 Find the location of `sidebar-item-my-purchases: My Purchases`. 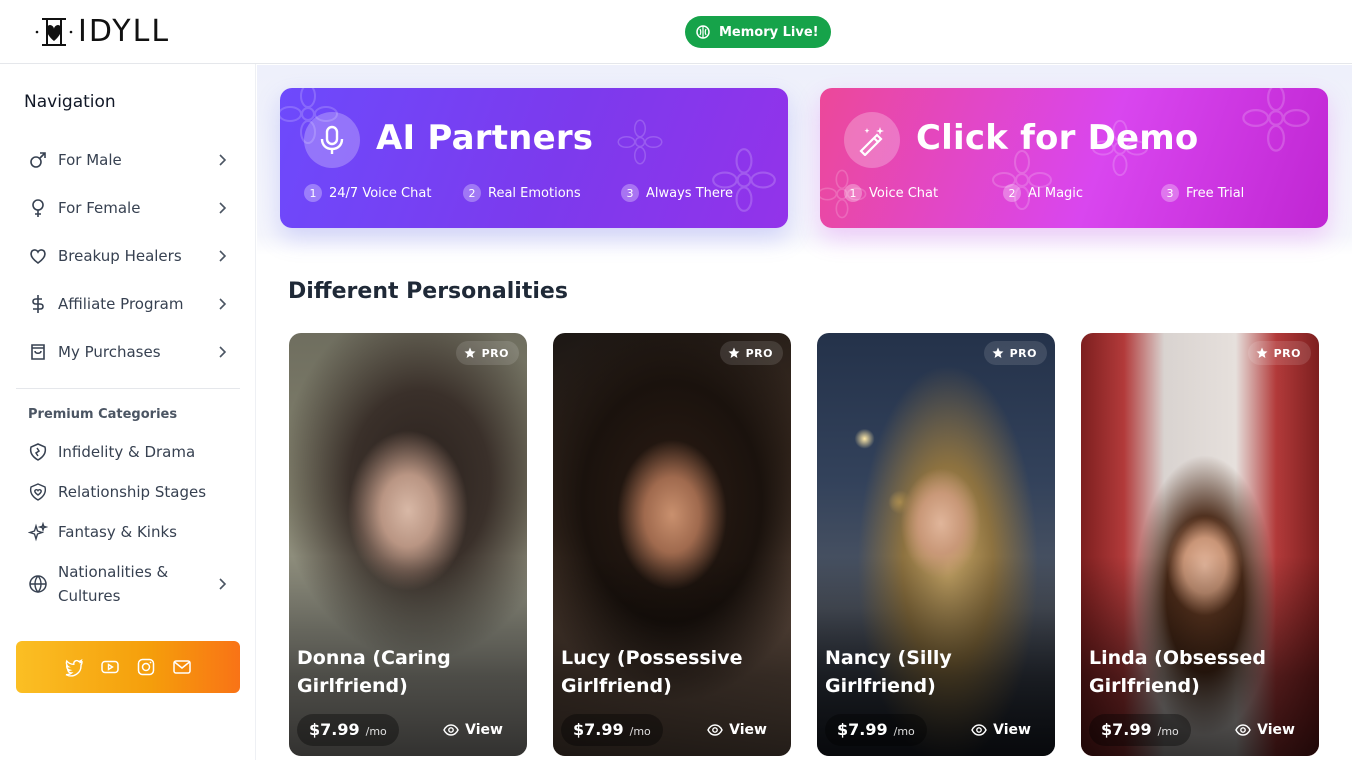

sidebar-item-my-purchases: My Purchases is located at coordinates (128, 352).